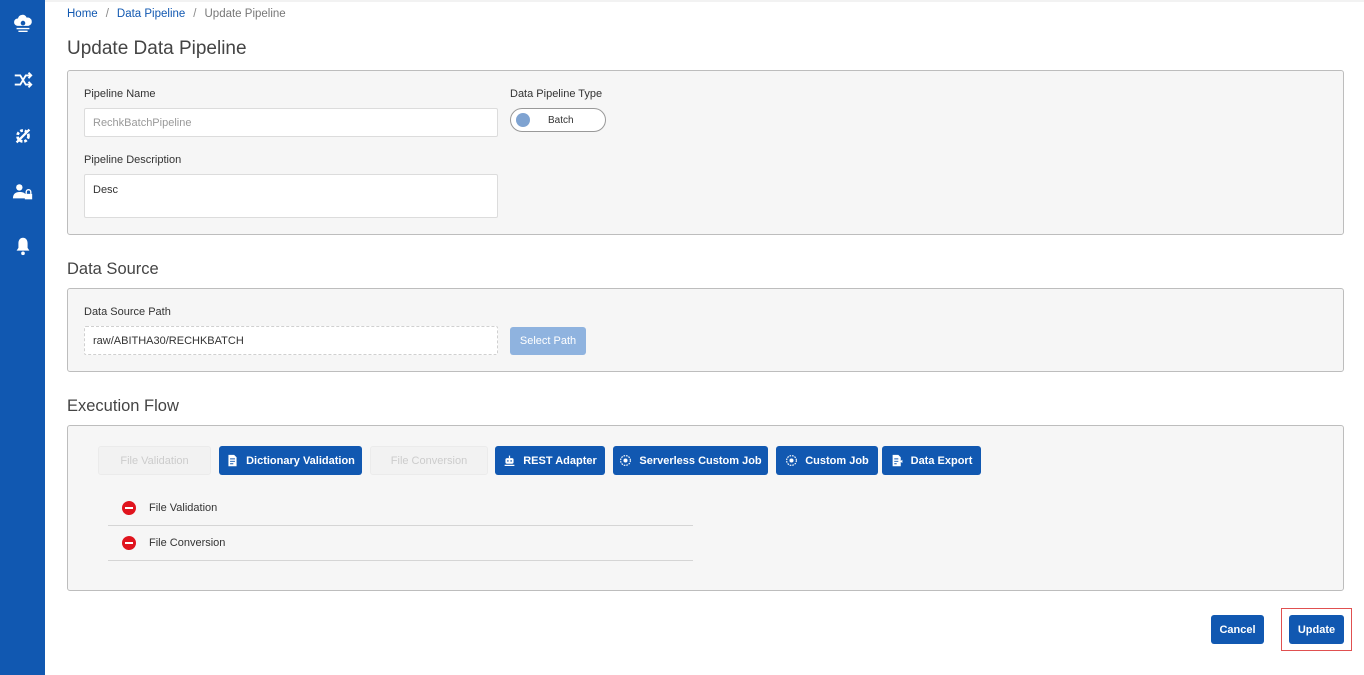 The width and height of the screenshot is (1364, 675). What do you see at coordinates (120, 94) in the screenshot?
I see `pipeline-name-label: Pipeline Name` at bounding box center [120, 94].